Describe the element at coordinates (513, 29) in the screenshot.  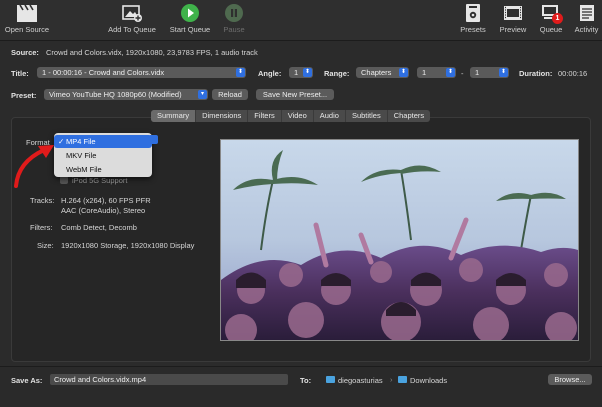
I see `preview-label: Preview` at that location.